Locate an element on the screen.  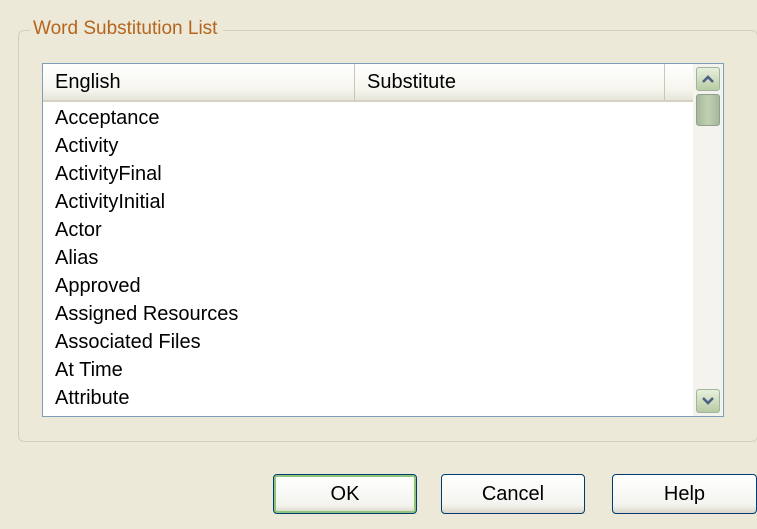
english-cell: Attribute is located at coordinates (92, 398).